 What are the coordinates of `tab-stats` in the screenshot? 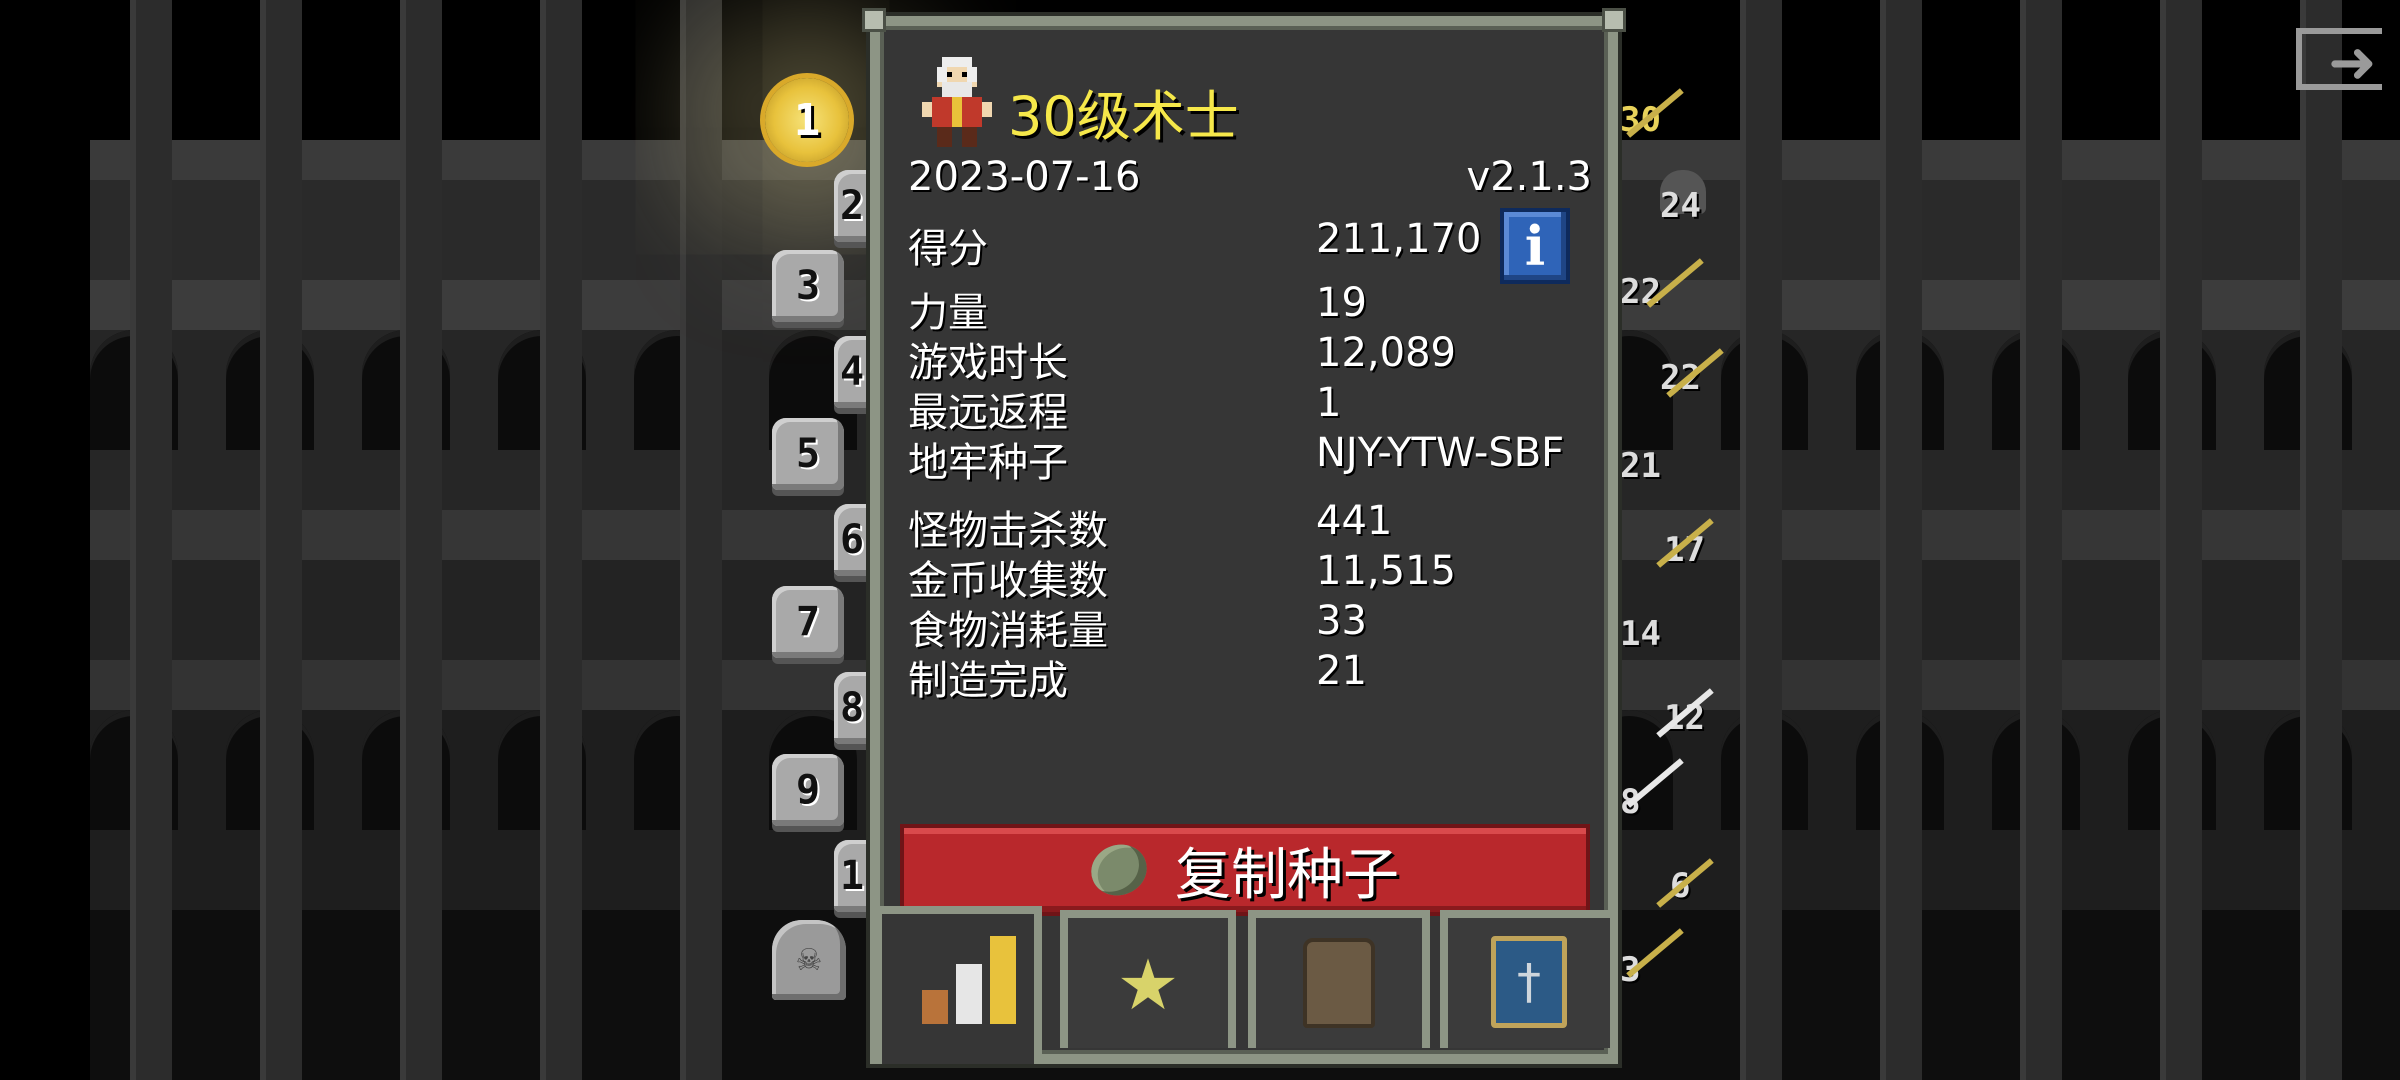 It's located at (958, 985).